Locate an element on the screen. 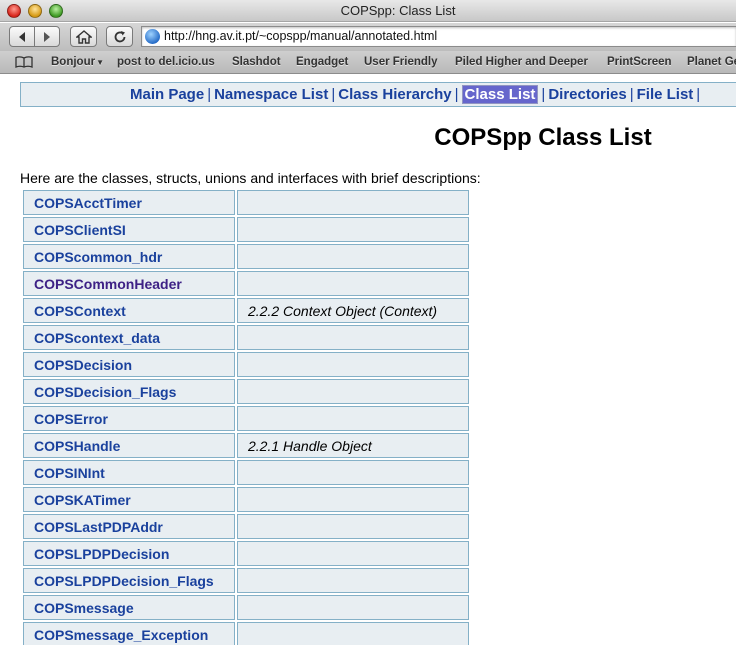  table-row: COPSLPDPDecision is located at coordinates (246, 553).